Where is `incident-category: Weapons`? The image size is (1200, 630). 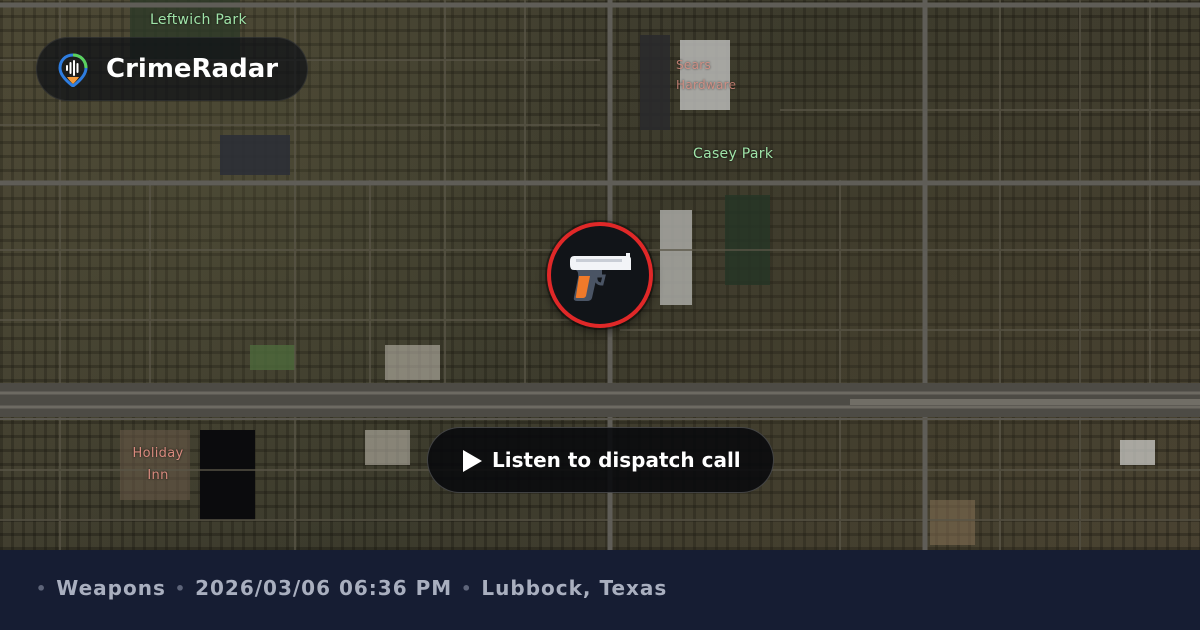 incident-category: Weapons is located at coordinates (111, 588).